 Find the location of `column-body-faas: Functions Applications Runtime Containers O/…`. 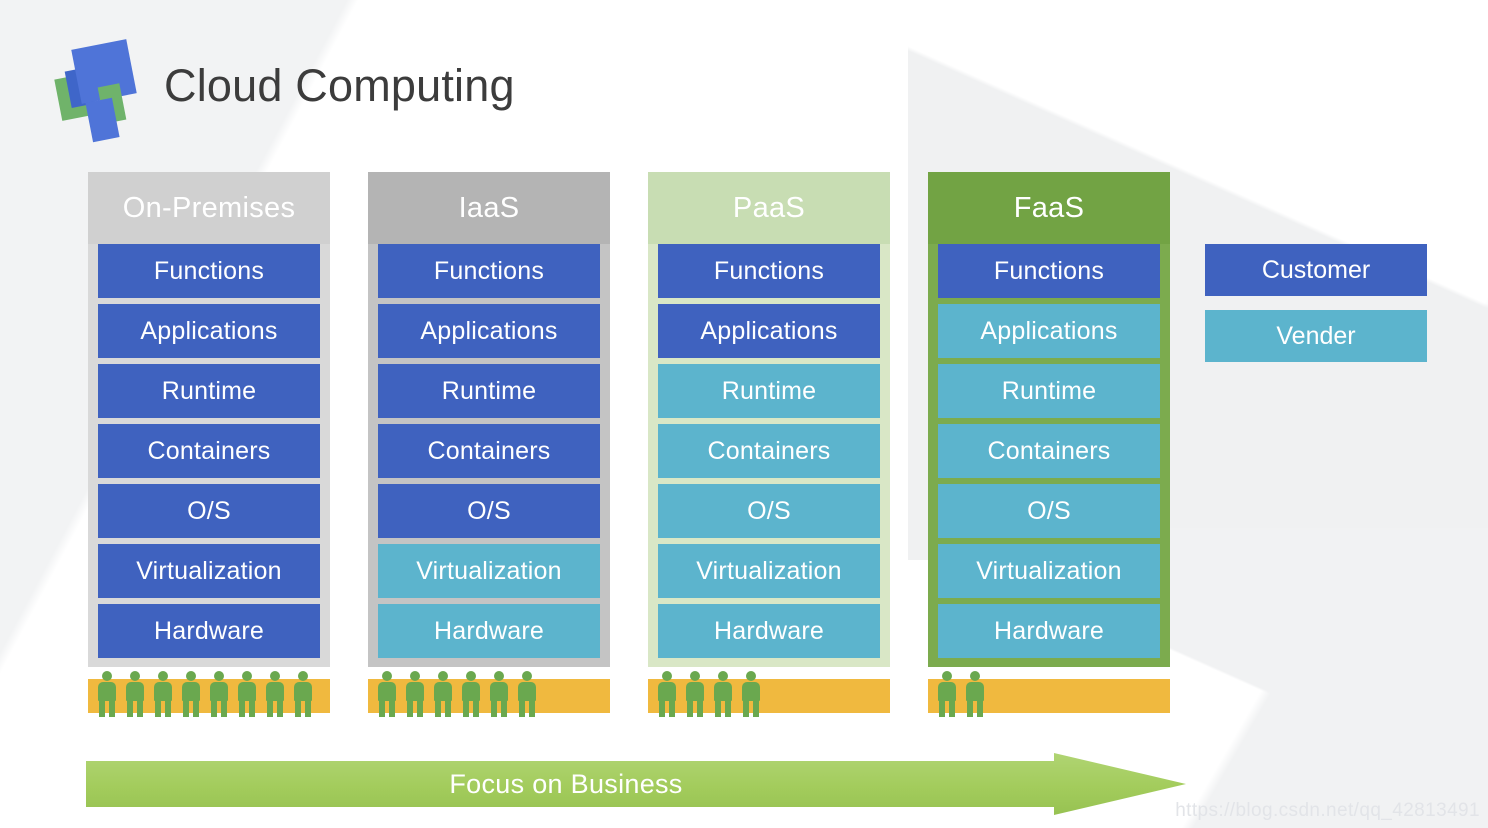

column-body-faas: Functions Applications Runtime Containers O/… is located at coordinates (1049, 455).